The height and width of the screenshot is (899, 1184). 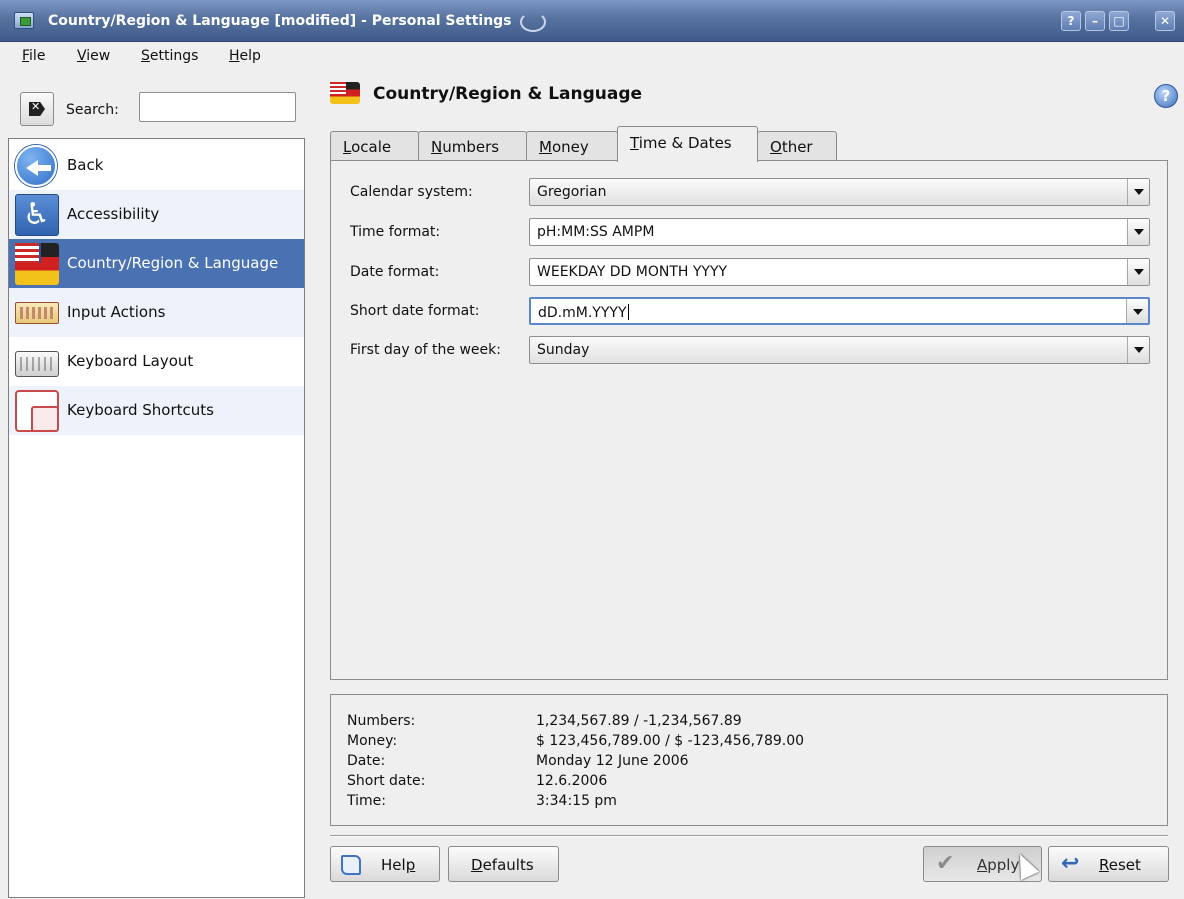 I want to click on menu-file: File, so click(x=33, y=56).